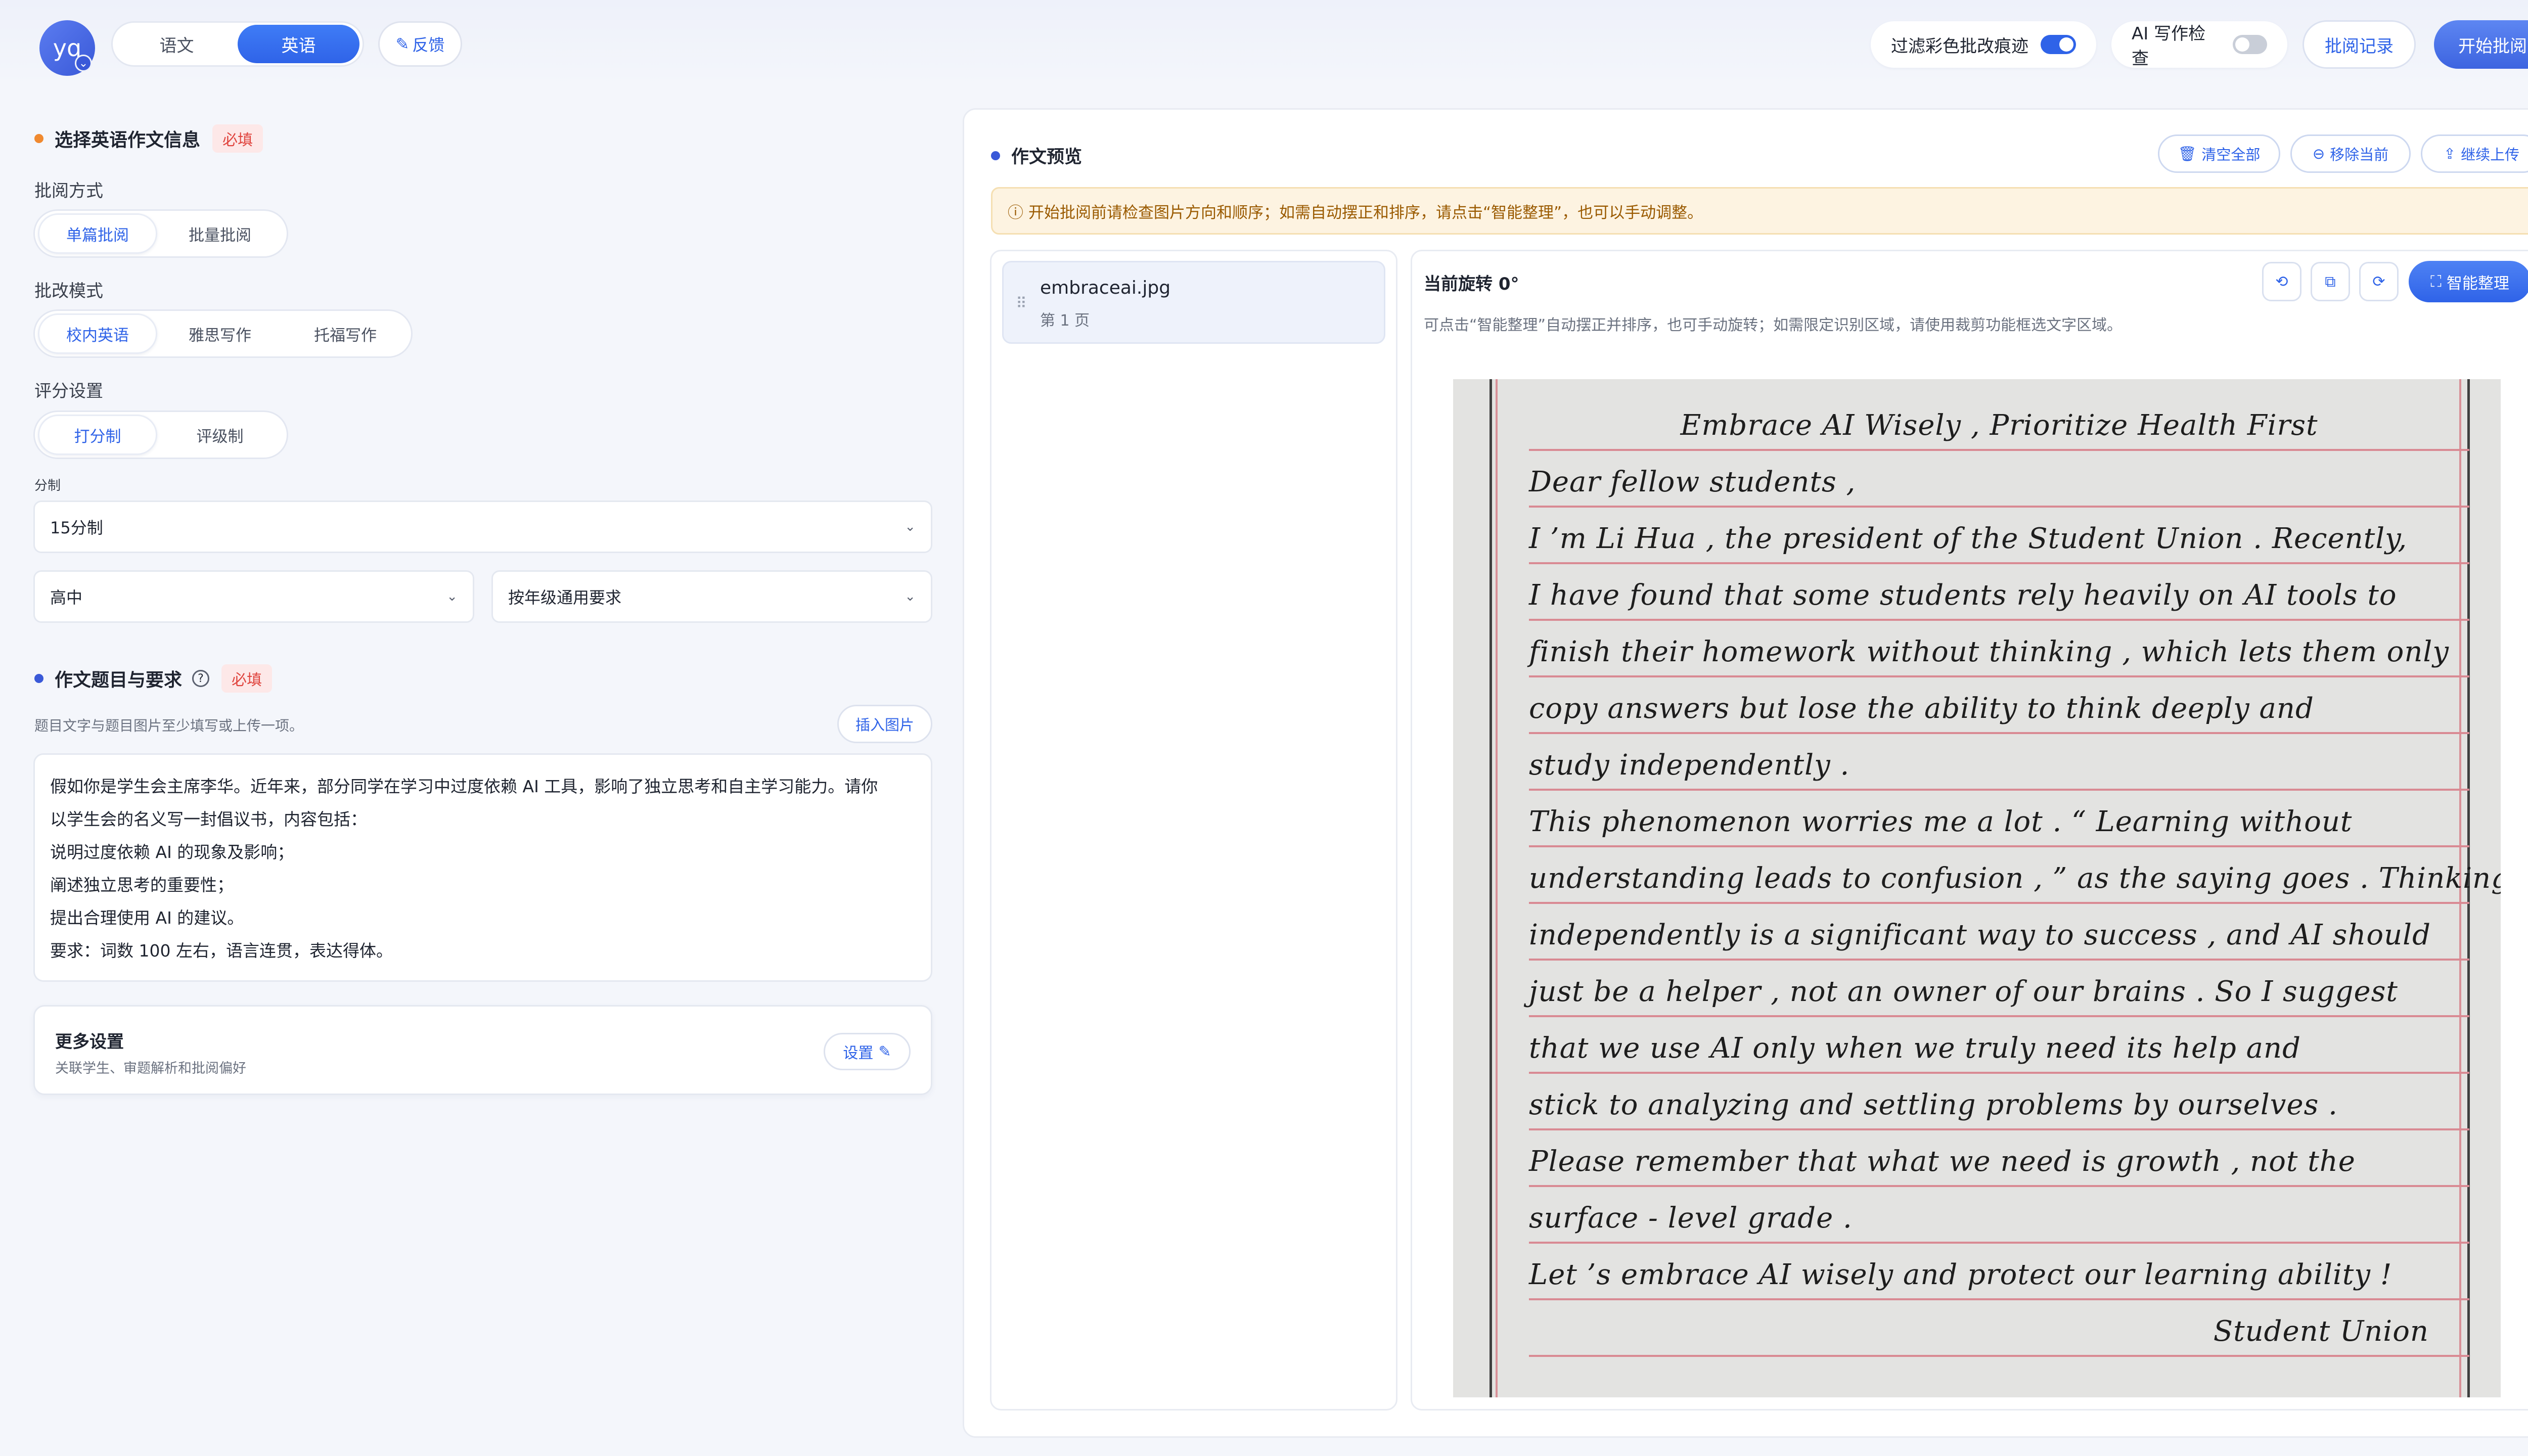  I want to click on mode-school: 校内英语, so click(98, 333).